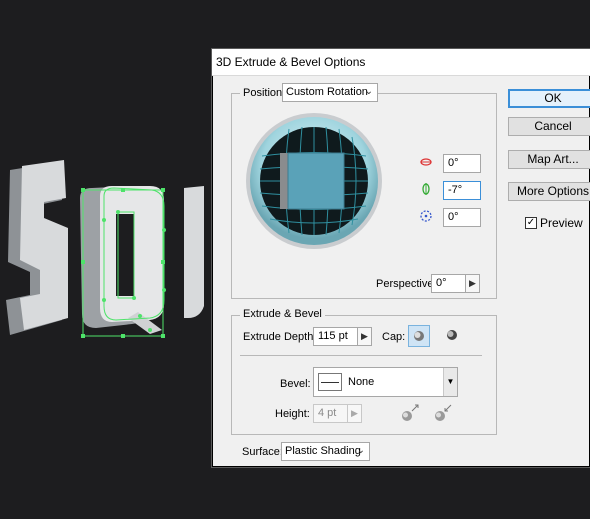 The image size is (590, 519). Describe the element at coordinates (401, 62) in the screenshot. I see `dialog-titlebar: 3D Extrude & Bevel Options` at that location.